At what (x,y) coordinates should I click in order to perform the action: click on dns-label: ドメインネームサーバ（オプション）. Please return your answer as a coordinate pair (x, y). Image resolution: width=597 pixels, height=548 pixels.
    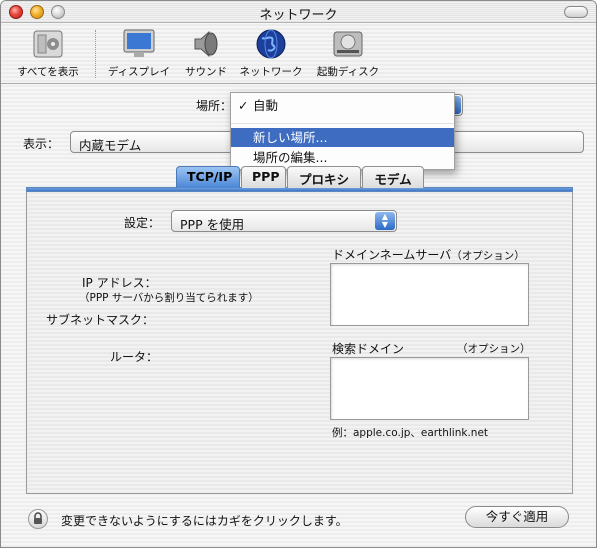
    Looking at the image, I should click on (428, 254).